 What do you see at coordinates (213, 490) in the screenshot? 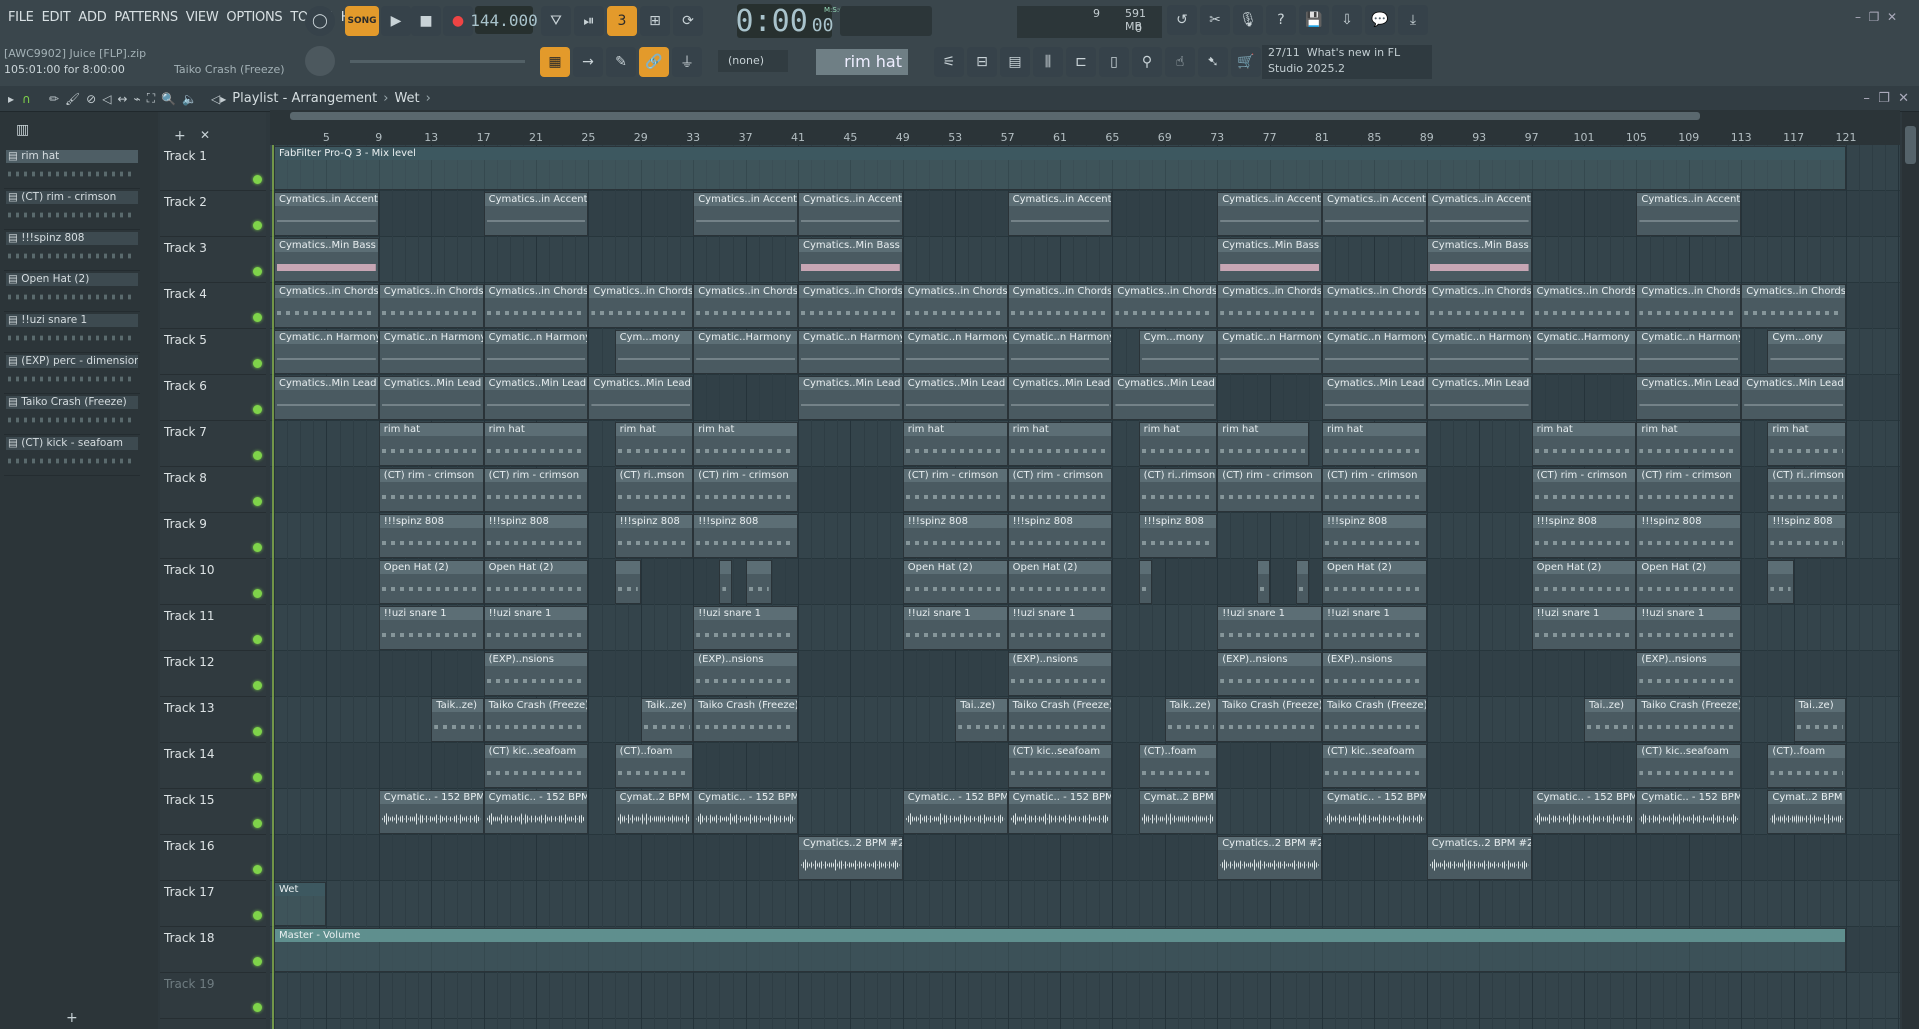
I see `track-header: Track 8` at bounding box center [213, 490].